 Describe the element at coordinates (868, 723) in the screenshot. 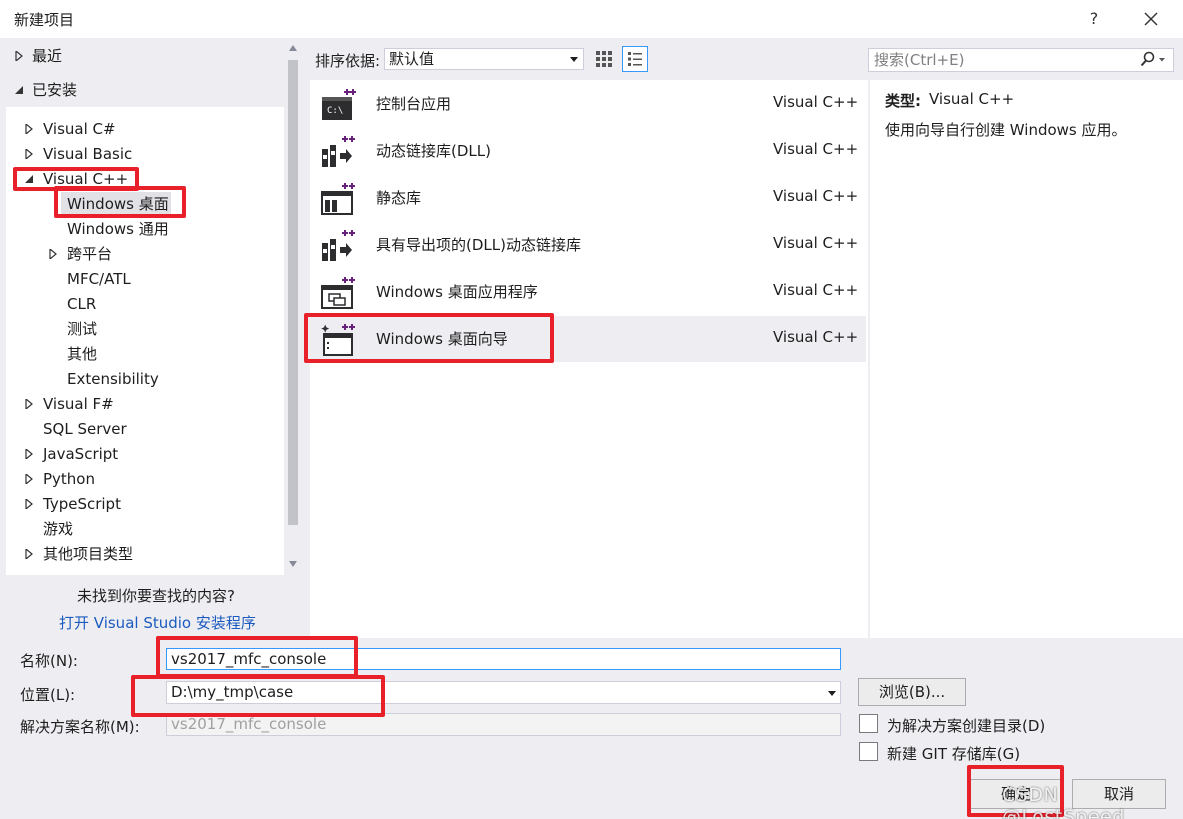

I see `create-directory-checkbox` at that location.